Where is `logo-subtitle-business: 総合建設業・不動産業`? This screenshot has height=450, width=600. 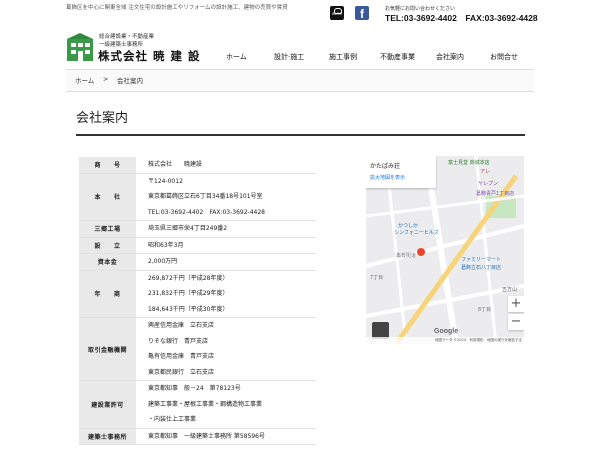 logo-subtitle-business: 総合建設業・不動産業 is located at coordinates (127, 37).